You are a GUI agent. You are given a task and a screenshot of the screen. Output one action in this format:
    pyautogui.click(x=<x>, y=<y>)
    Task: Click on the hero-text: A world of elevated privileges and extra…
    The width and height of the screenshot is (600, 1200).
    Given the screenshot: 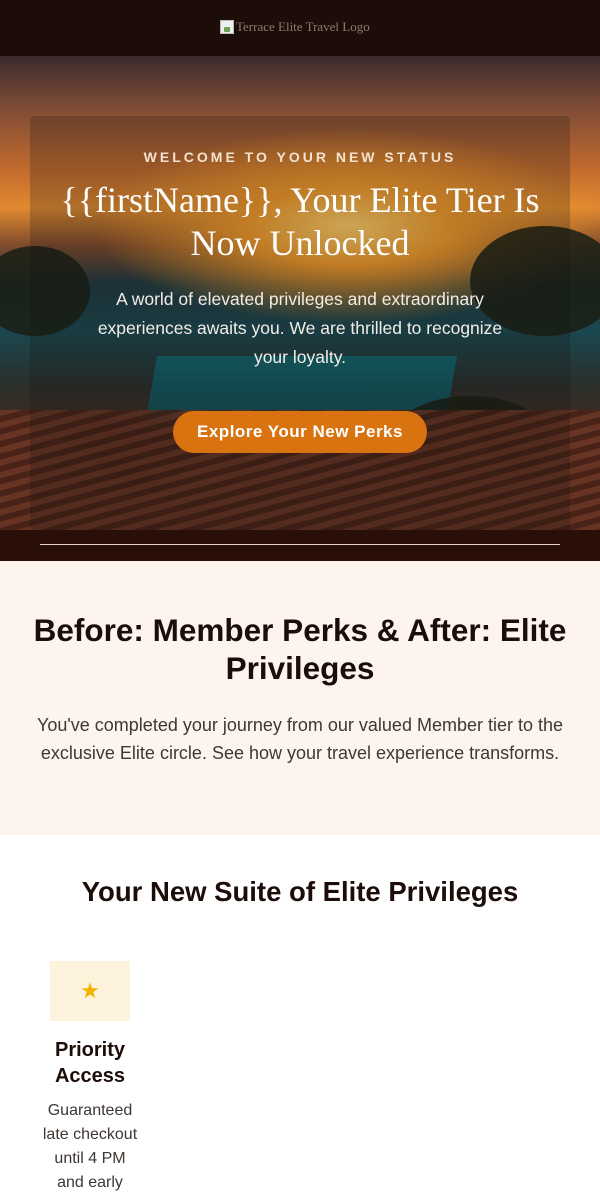 What is the action you would take?
    pyautogui.click(x=300, y=328)
    